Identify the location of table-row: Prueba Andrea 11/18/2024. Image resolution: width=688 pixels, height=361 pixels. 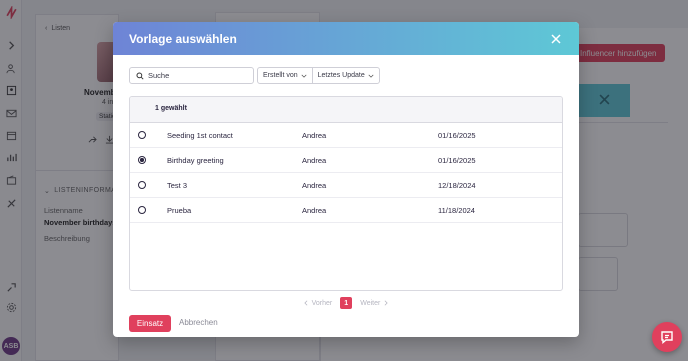
(346, 210).